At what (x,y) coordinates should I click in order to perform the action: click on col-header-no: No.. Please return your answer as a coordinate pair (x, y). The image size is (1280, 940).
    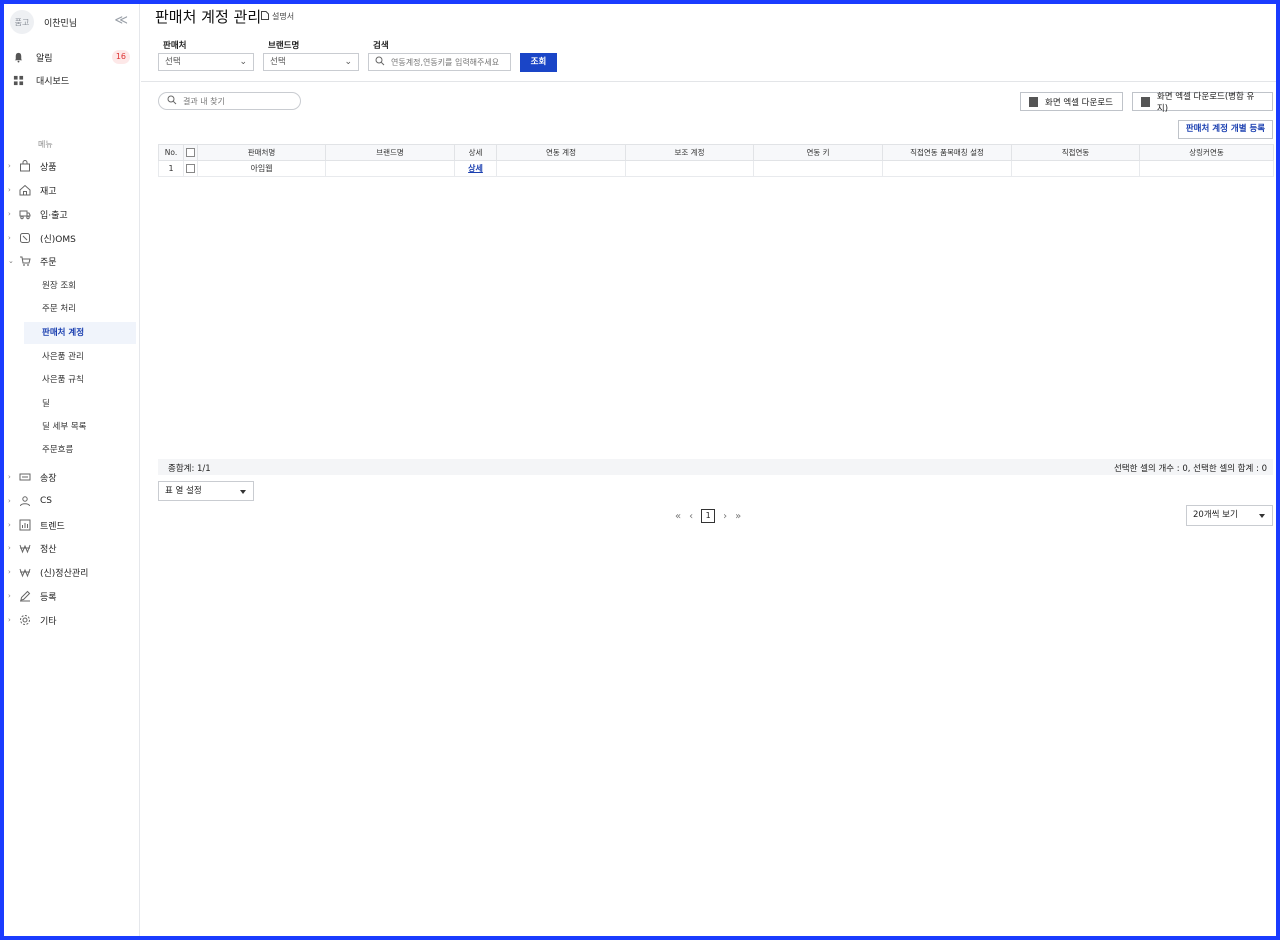
    Looking at the image, I should click on (171, 152).